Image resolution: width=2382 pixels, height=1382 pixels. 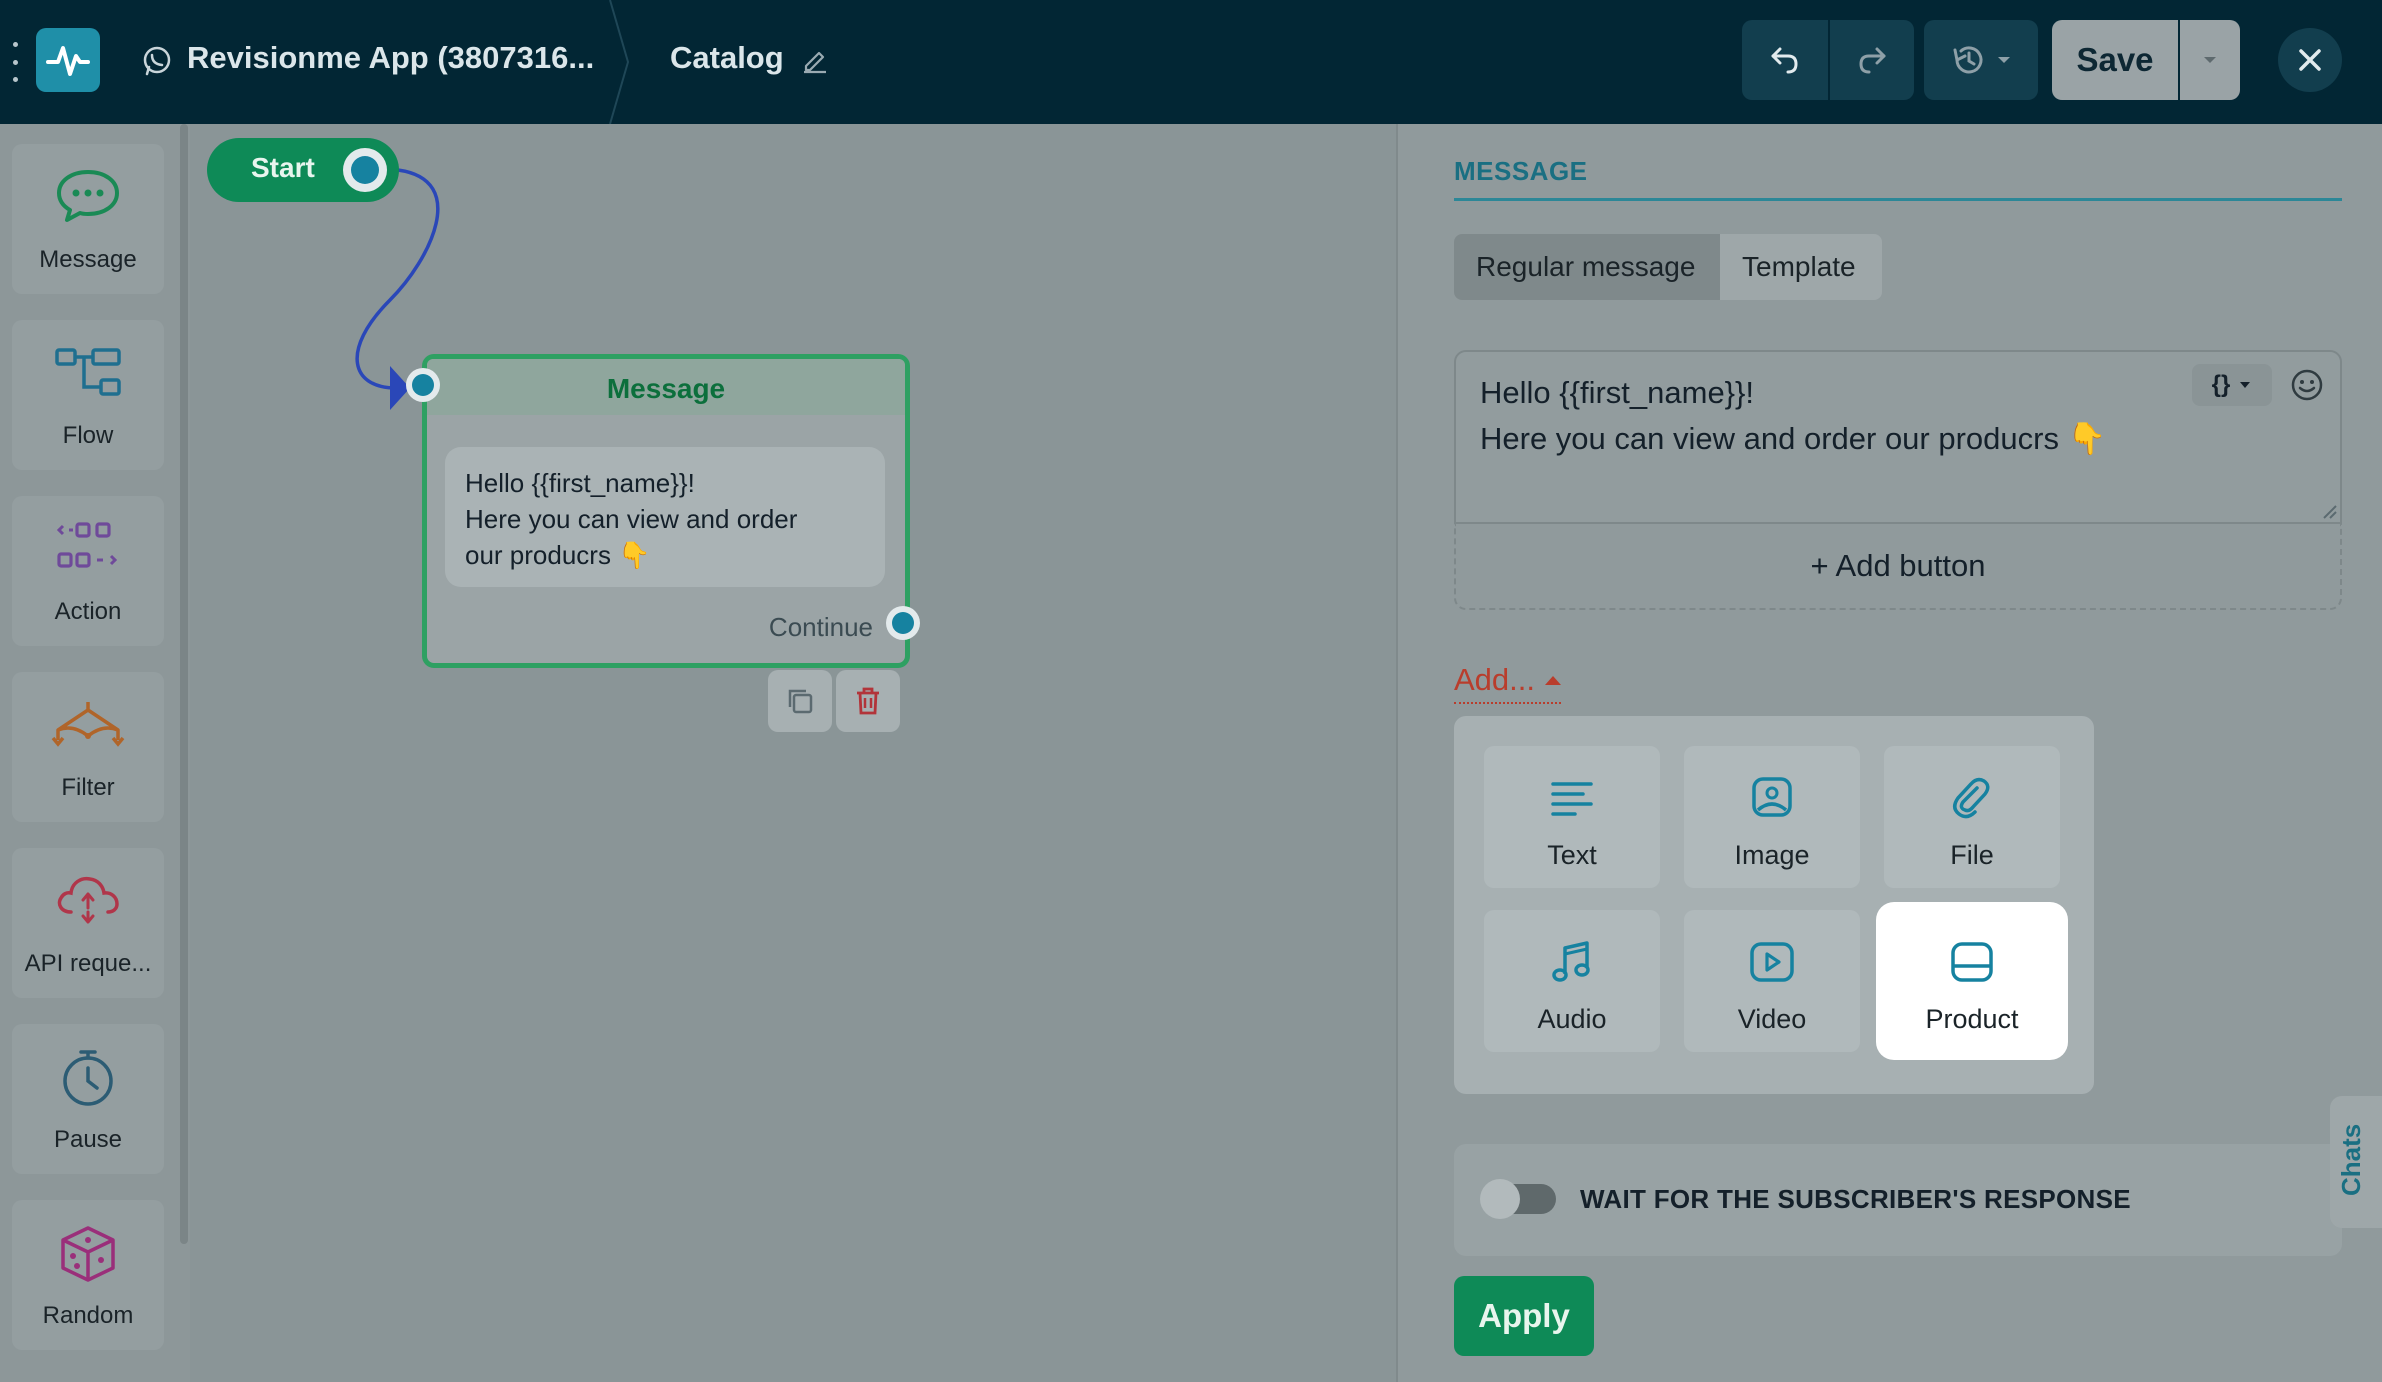 I want to click on undo-icon, so click(x=1784, y=60).